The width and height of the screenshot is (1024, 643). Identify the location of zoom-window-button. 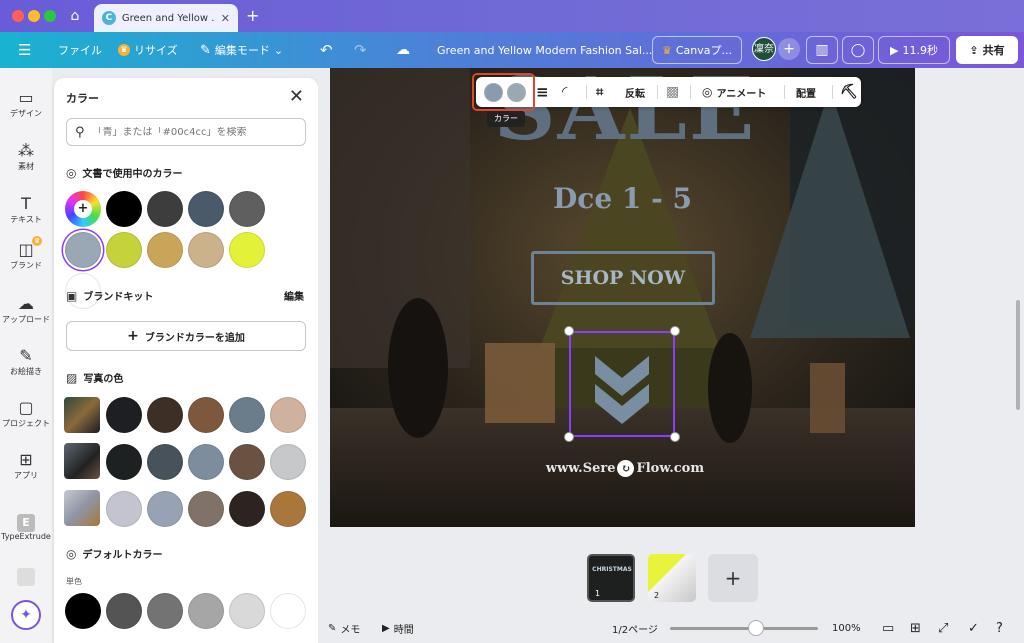
(50, 16).